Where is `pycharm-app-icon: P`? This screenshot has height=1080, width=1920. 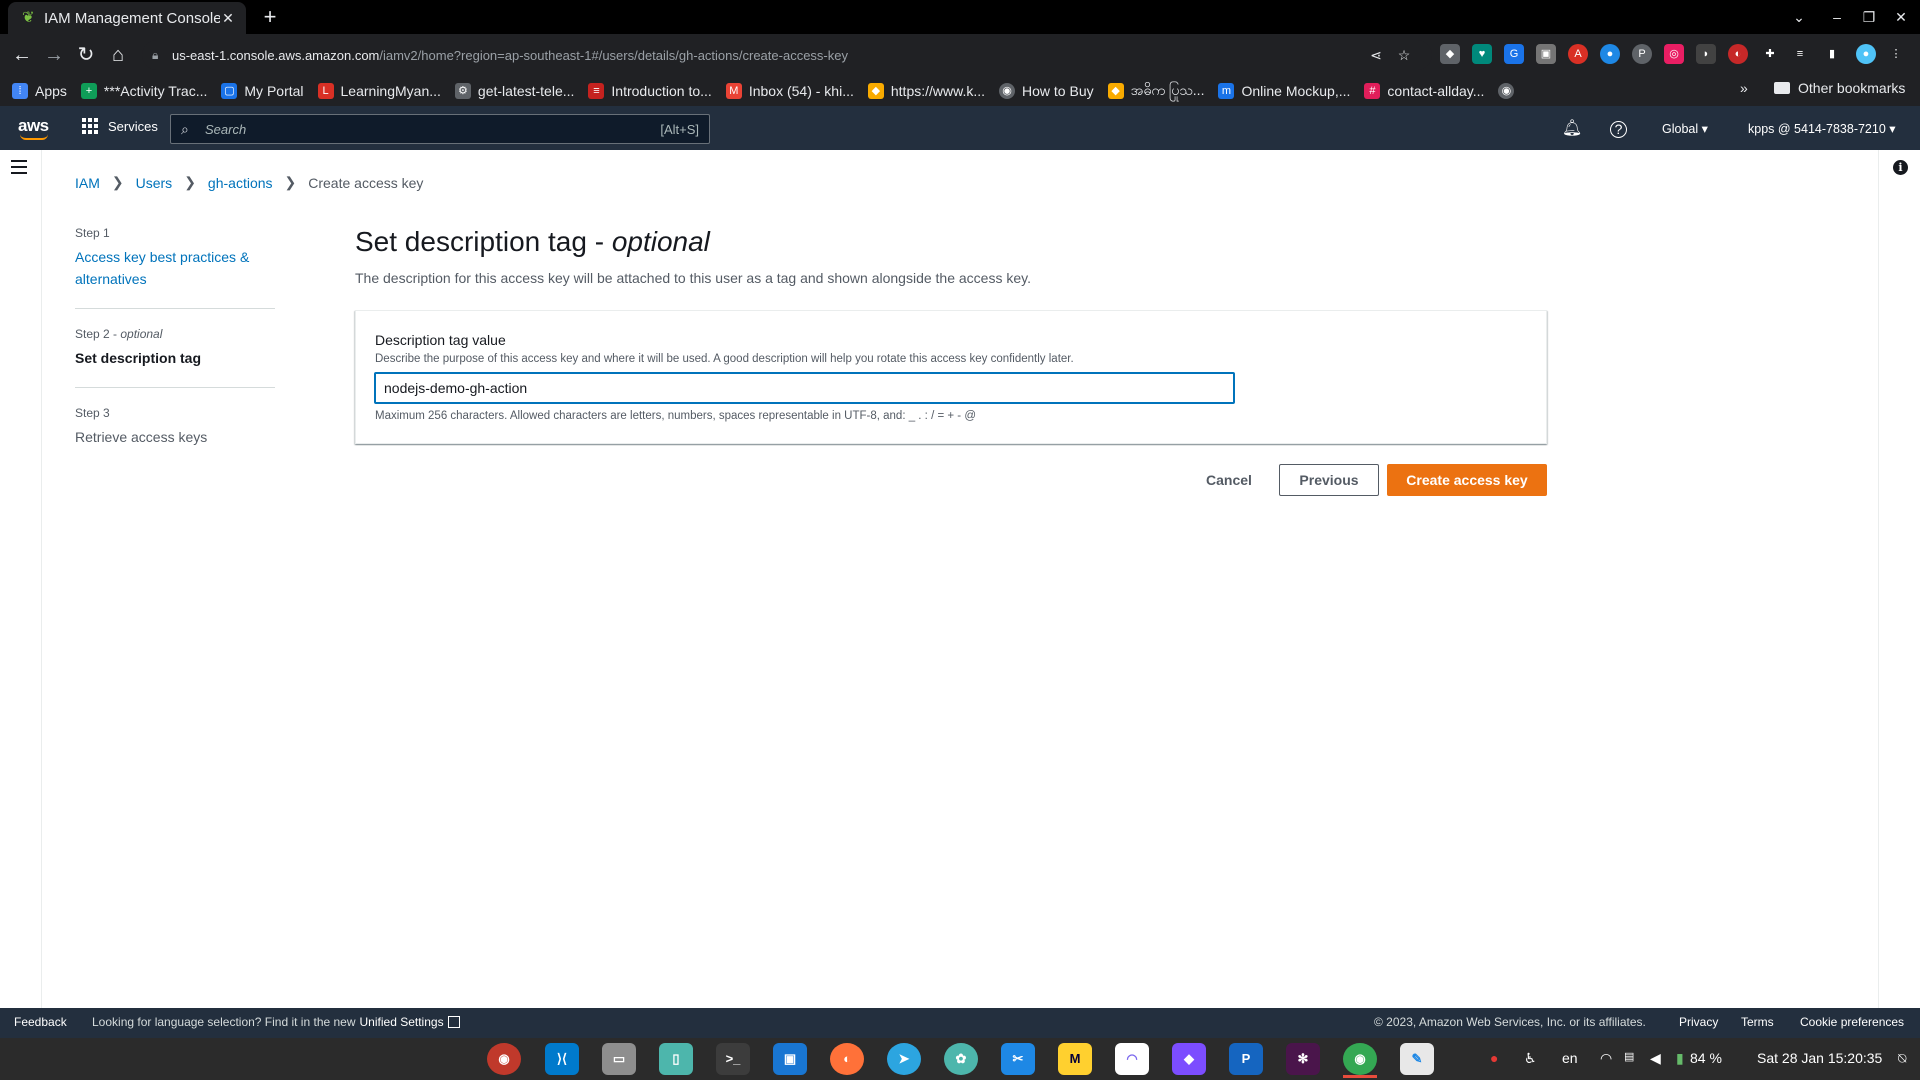 pycharm-app-icon: P is located at coordinates (1246, 1059).